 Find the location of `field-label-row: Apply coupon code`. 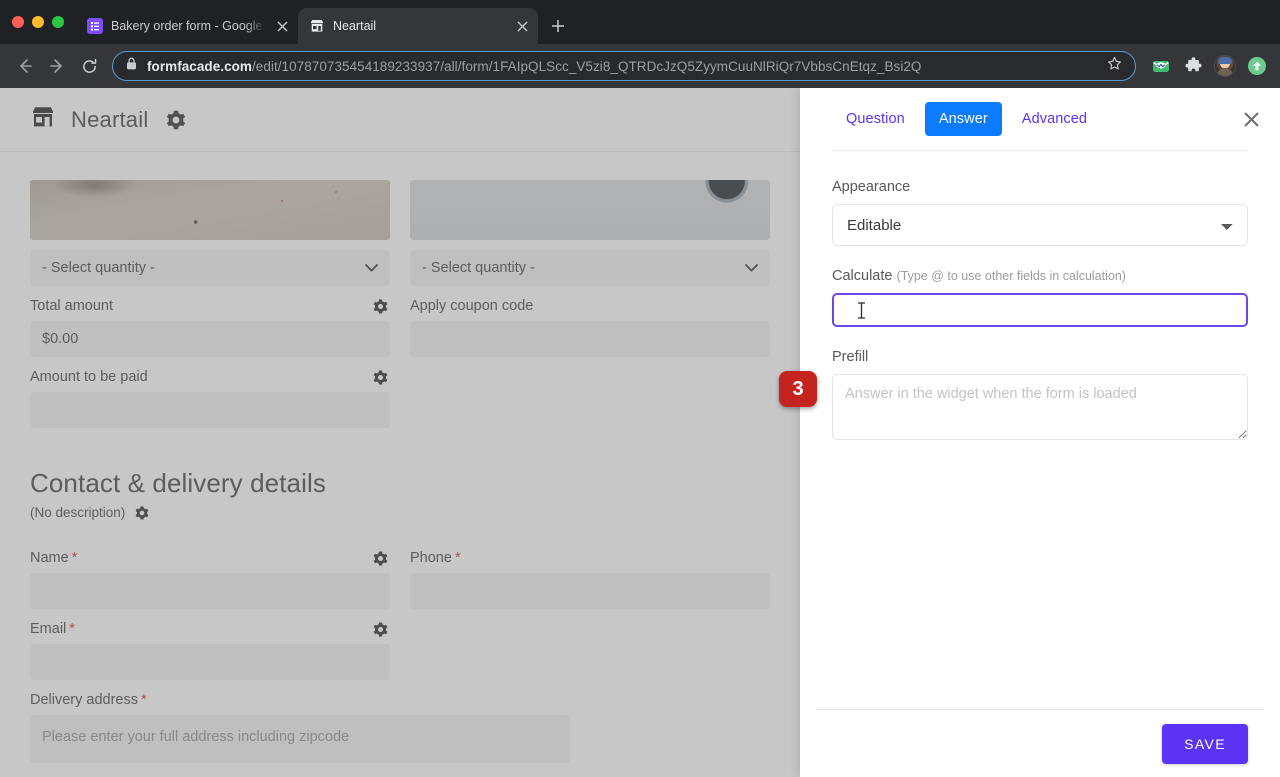

field-label-row: Apply coupon code is located at coordinates (590, 306).